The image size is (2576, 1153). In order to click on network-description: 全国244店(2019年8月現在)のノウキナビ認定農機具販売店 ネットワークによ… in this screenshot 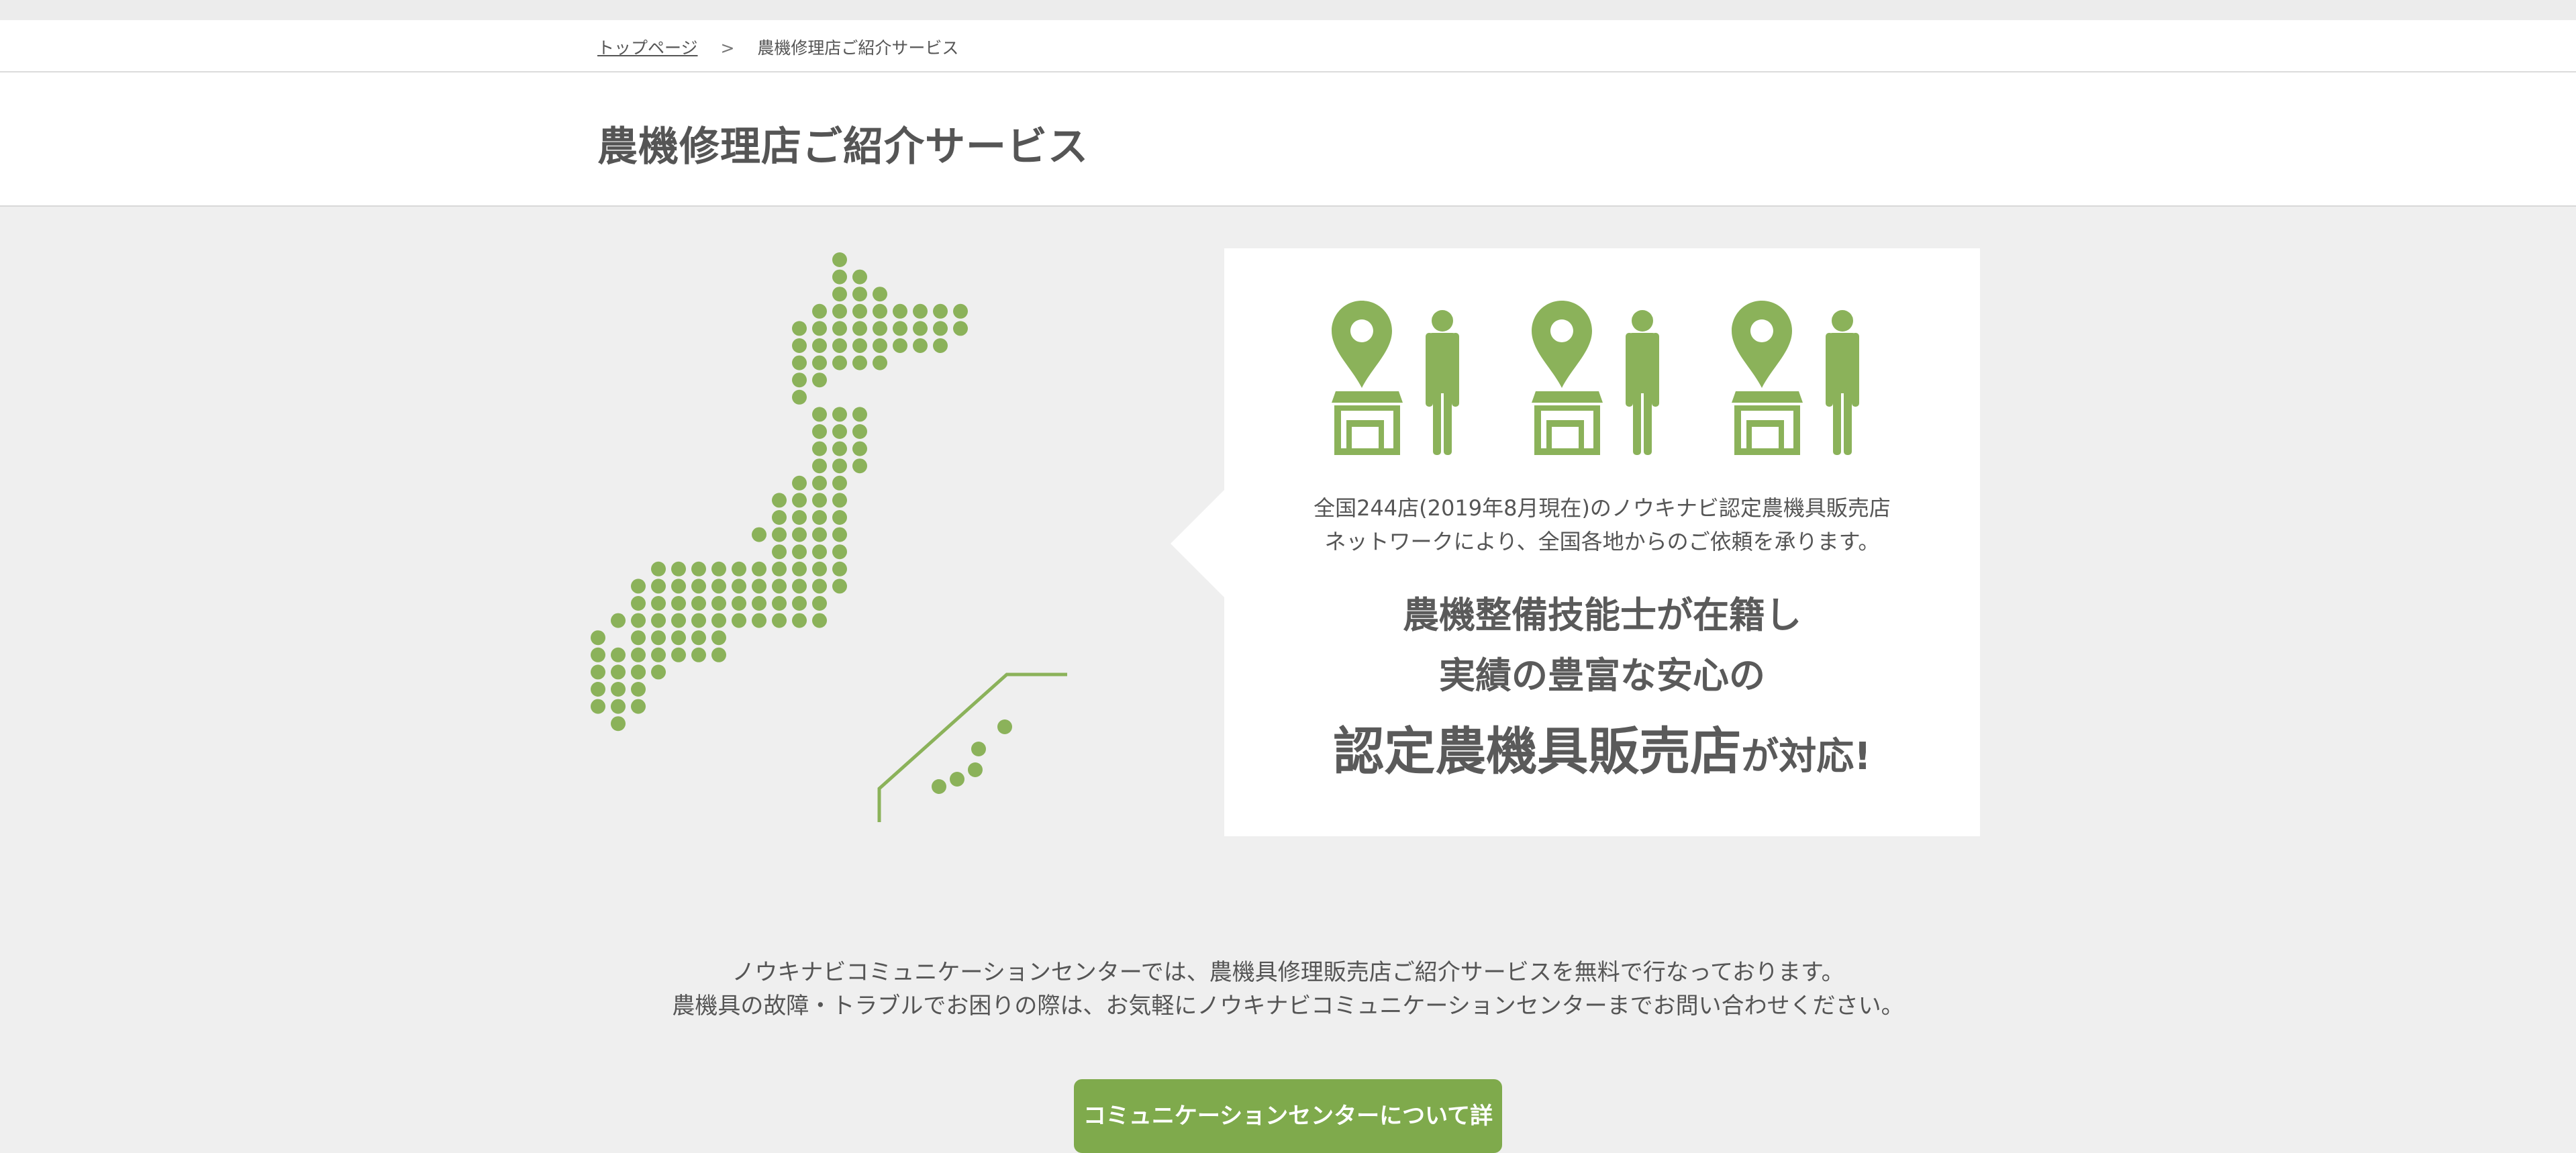, I will do `click(1602, 524)`.